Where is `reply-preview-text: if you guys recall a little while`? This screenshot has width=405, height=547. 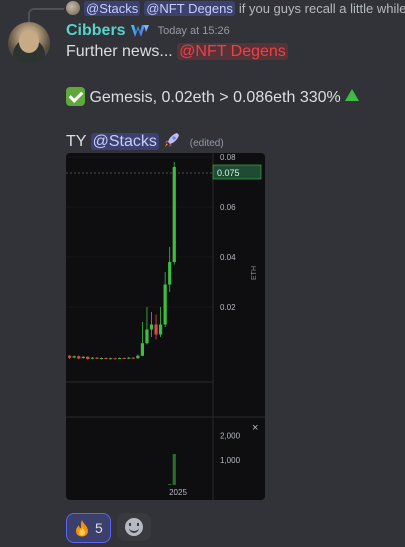
reply-preview-text: if you guys recall a little while is located at coordinates (322, 8).